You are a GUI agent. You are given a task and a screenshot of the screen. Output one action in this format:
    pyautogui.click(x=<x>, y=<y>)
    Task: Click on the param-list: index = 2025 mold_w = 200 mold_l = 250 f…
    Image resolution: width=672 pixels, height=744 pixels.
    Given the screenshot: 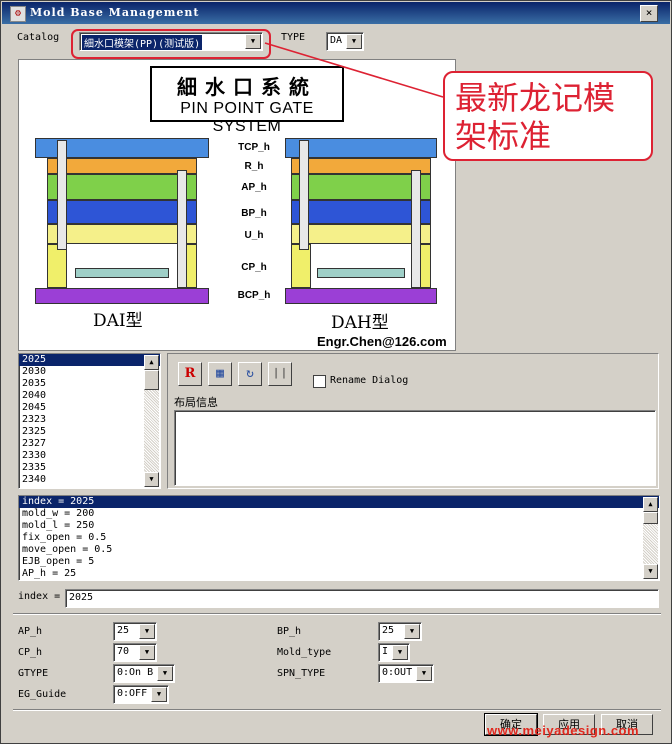 What is the action you would take?
    pyautogui.click(x=339, y=538)
    